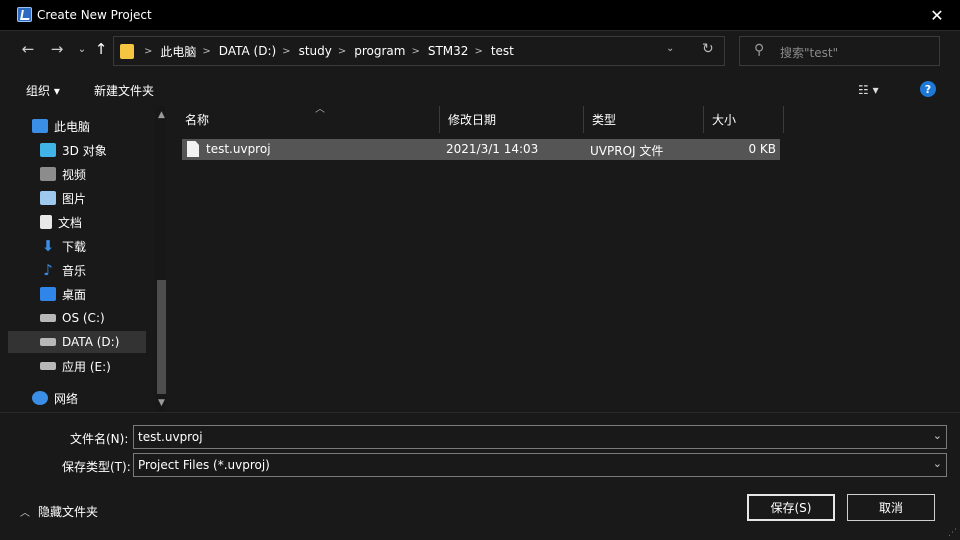 Image resolution: width=960 pixels, height=540 pixels. Describe the element at coordinates (937, 15) in the screenshot. I see `close-button: ✕` at that location.